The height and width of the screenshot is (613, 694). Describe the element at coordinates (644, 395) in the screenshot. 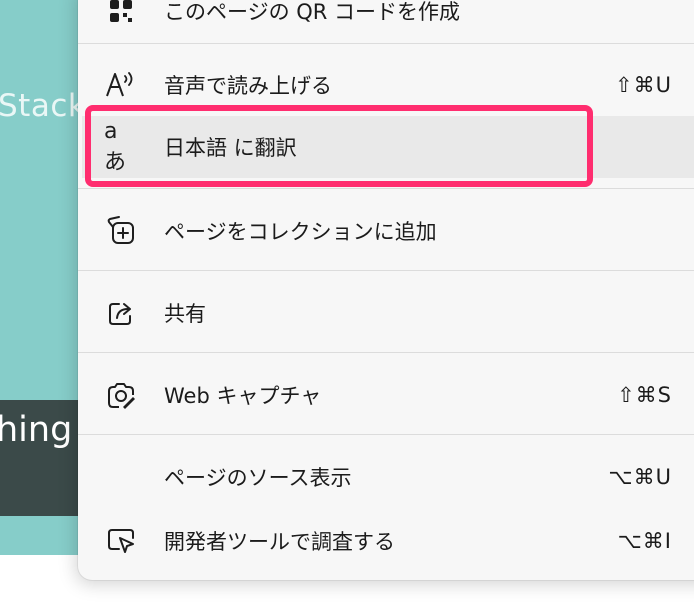

I see `shortcut-label: ⇧⌘S` at that location.